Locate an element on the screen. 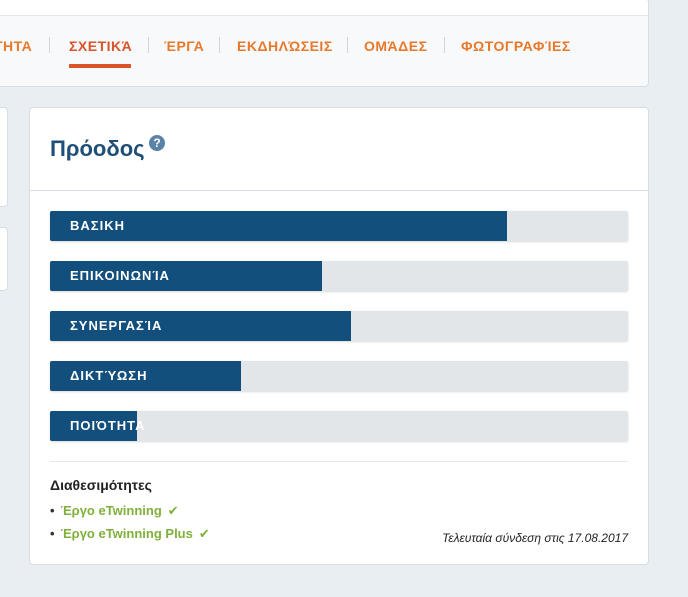  help-icon: ? is located at coordinates (157, 143).